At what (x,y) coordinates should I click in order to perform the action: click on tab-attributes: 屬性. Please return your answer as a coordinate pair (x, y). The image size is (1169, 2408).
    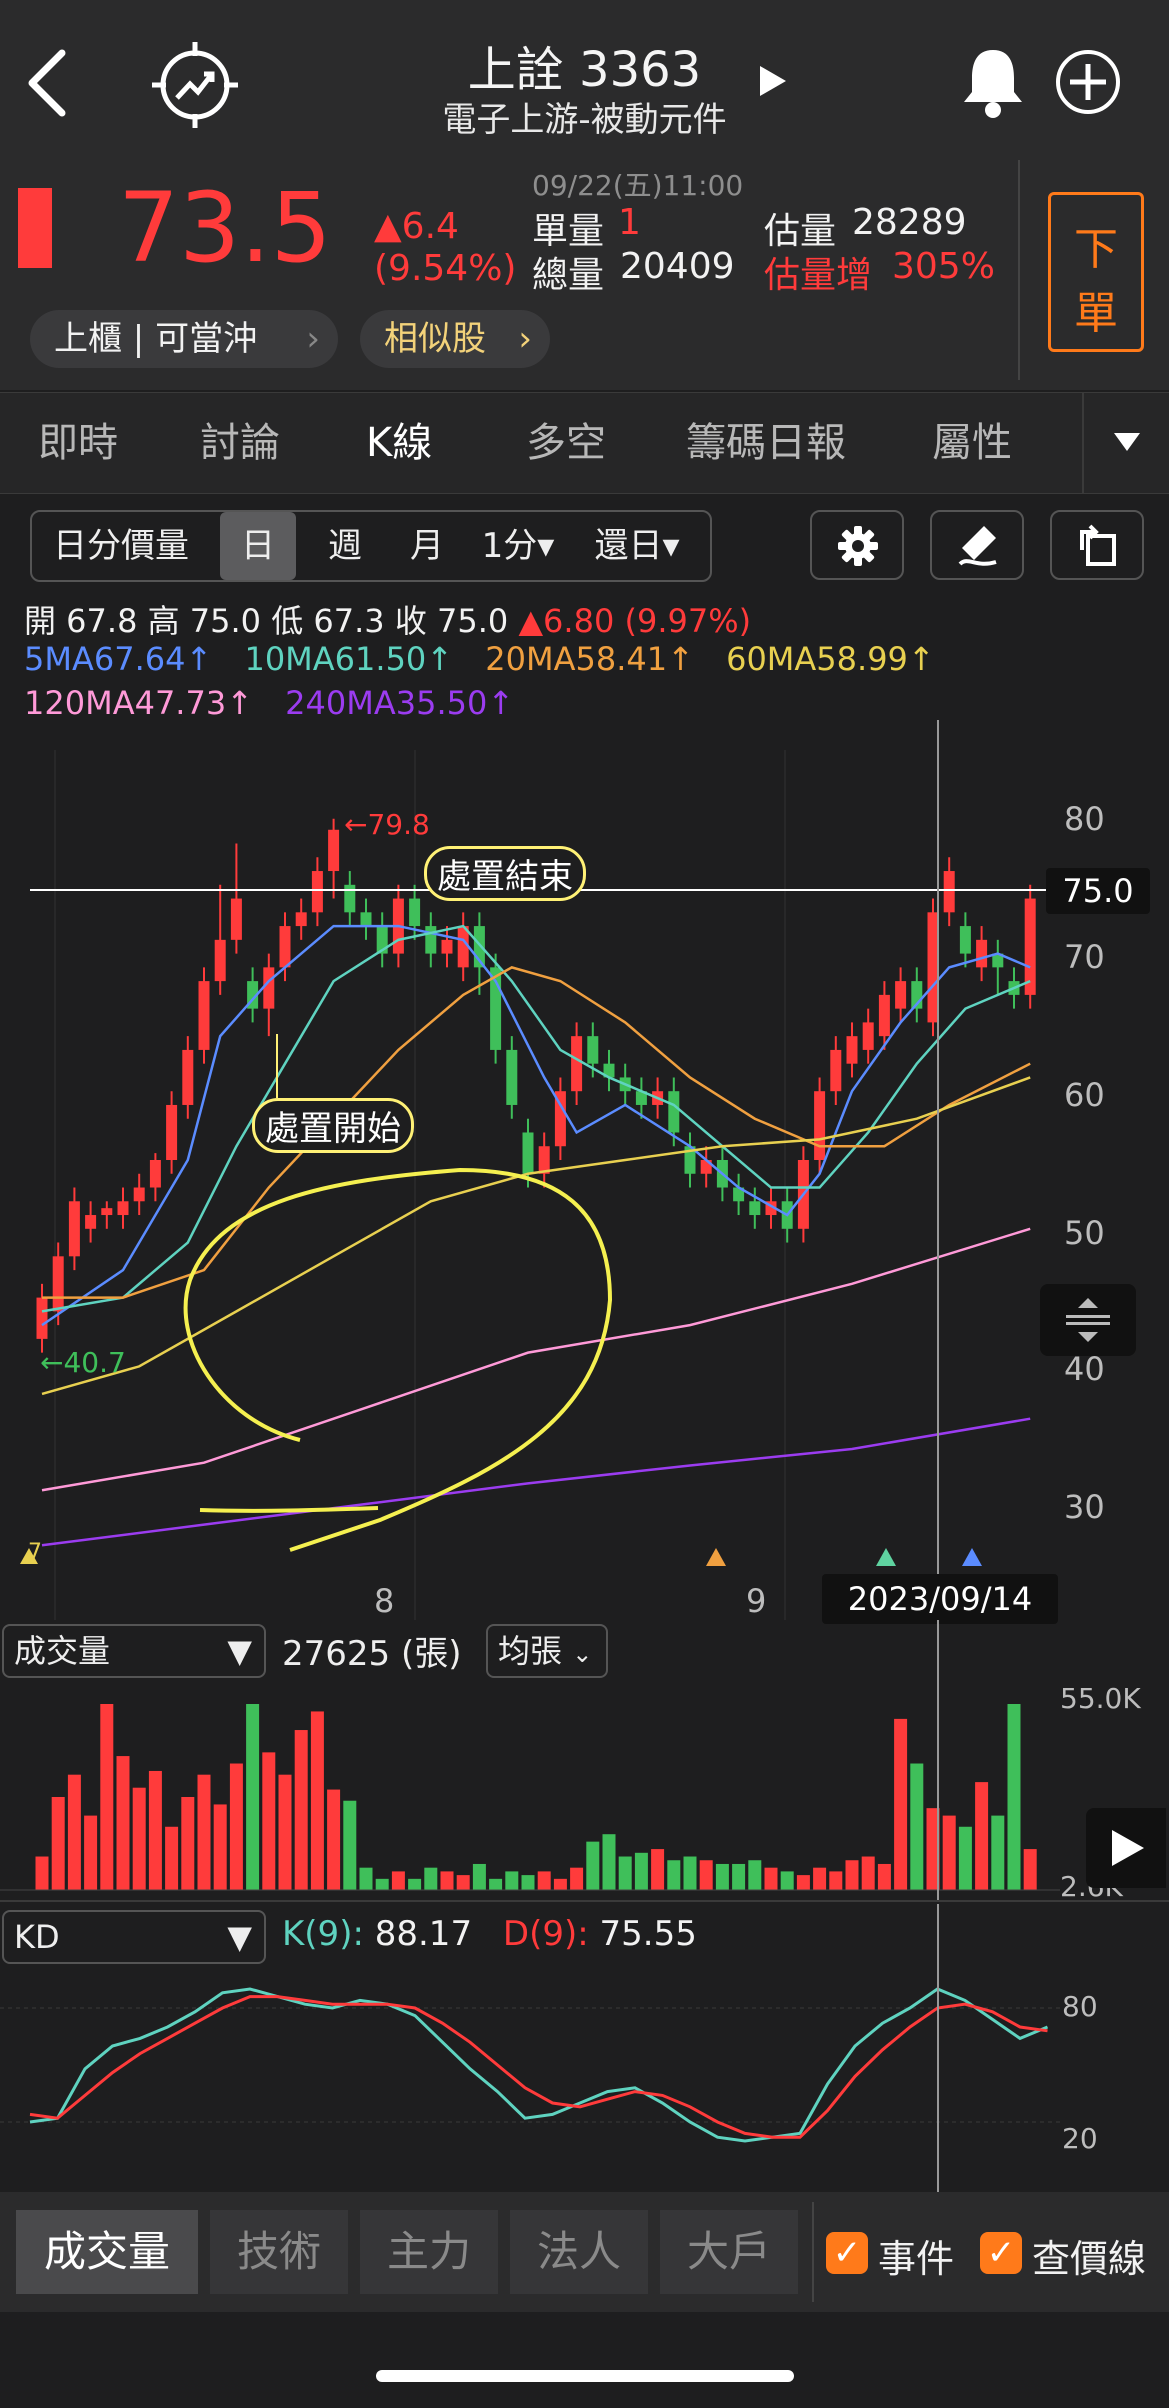
    Looking at the image, I should click on (972, 443).